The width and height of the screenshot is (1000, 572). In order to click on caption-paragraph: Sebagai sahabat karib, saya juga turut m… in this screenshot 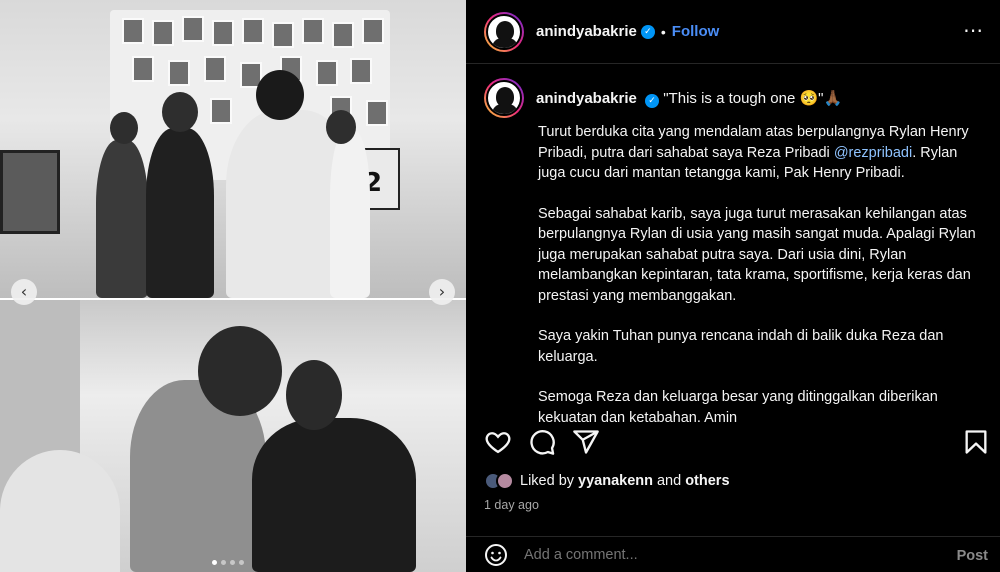, I will do `click(757, 254)`.